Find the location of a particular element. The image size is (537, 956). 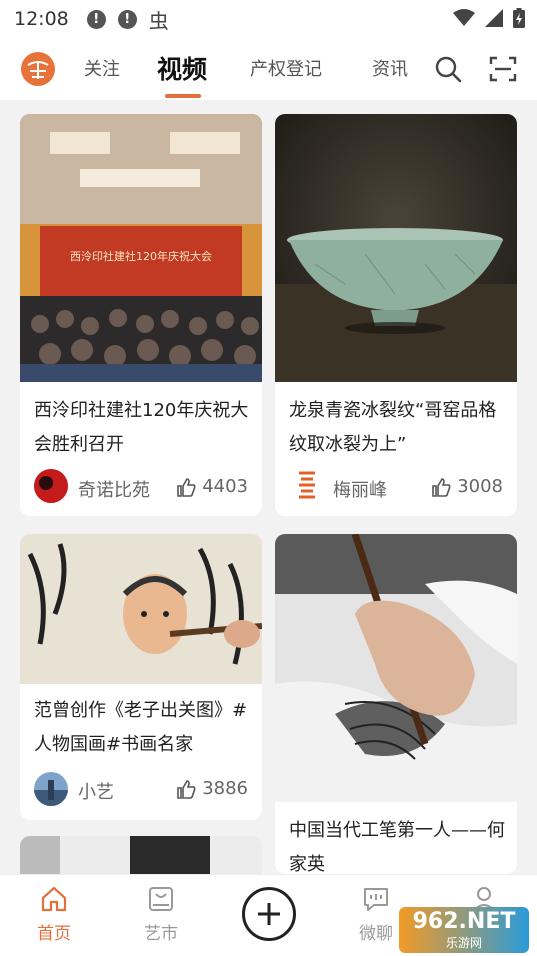

video-card: 范曾创作《老子出关图》#人物国画#书画名家 小艺 3886 is located at coordinates (141, 677).